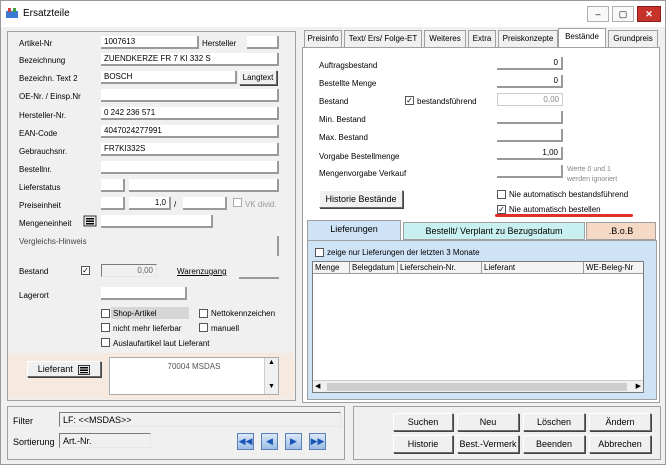  What do you see at coordinates (36, 43) in the screenshot?
I see `artikel-nr-label: Artikel-Nr` at bounding box center [36, 43].